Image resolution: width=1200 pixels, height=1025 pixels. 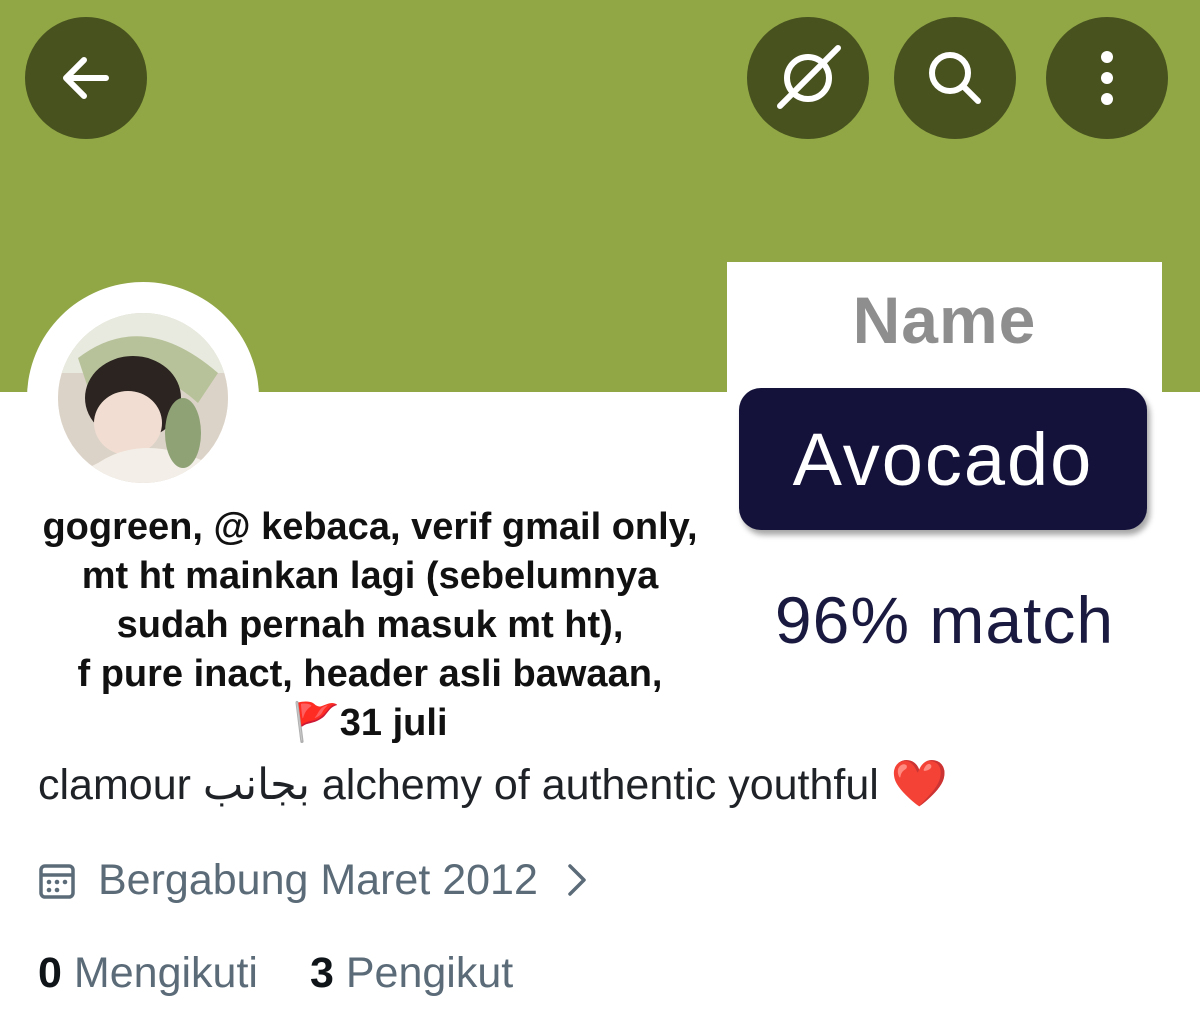 I want to click on more-options-button, so click(x=1107, y=78).